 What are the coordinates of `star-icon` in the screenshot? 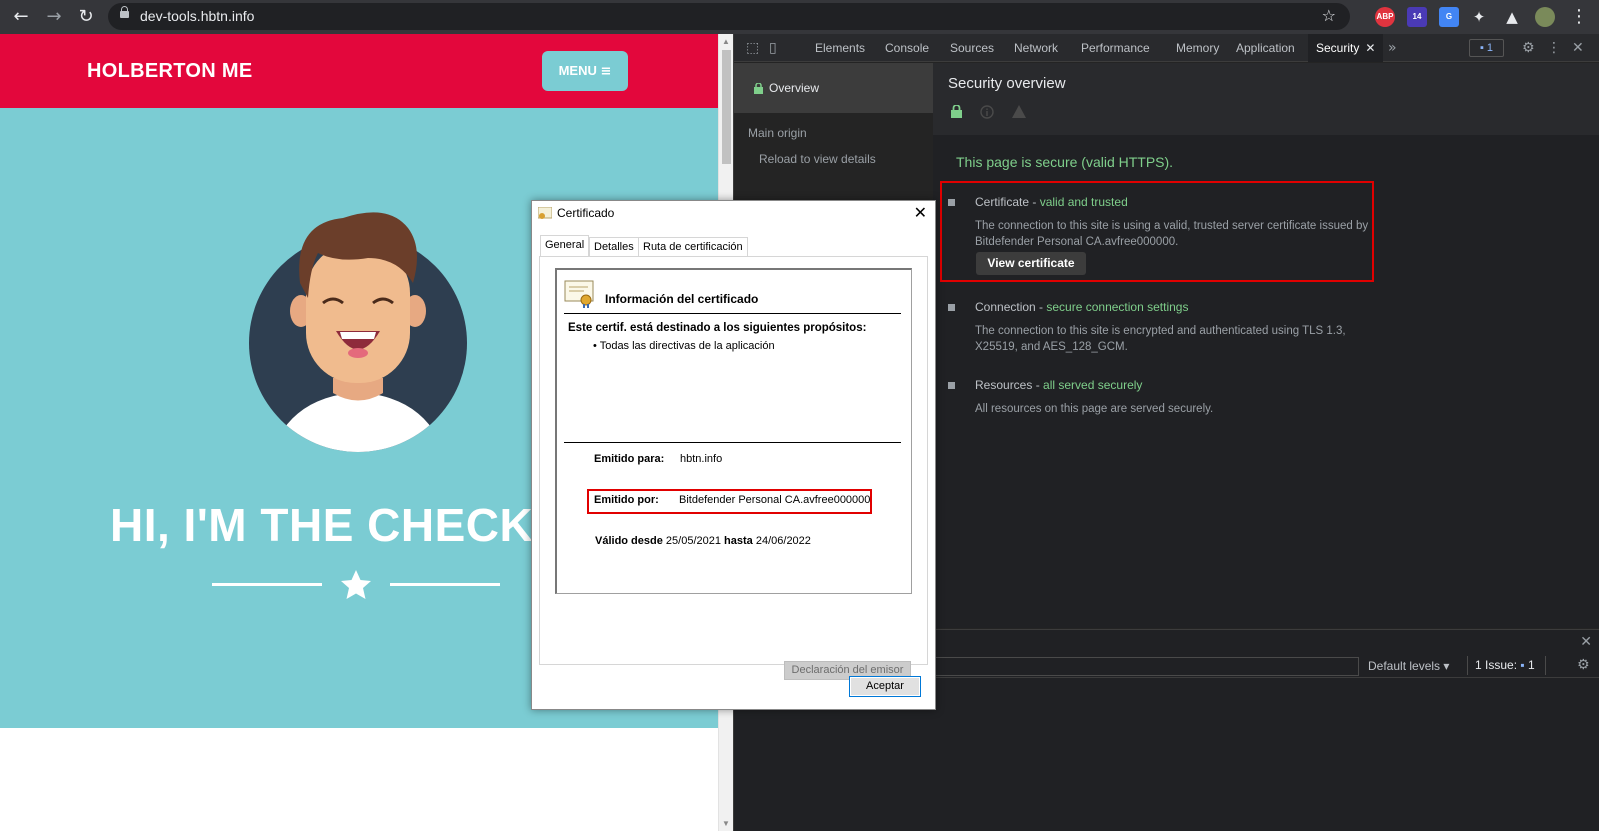 It's located at (356, 584).